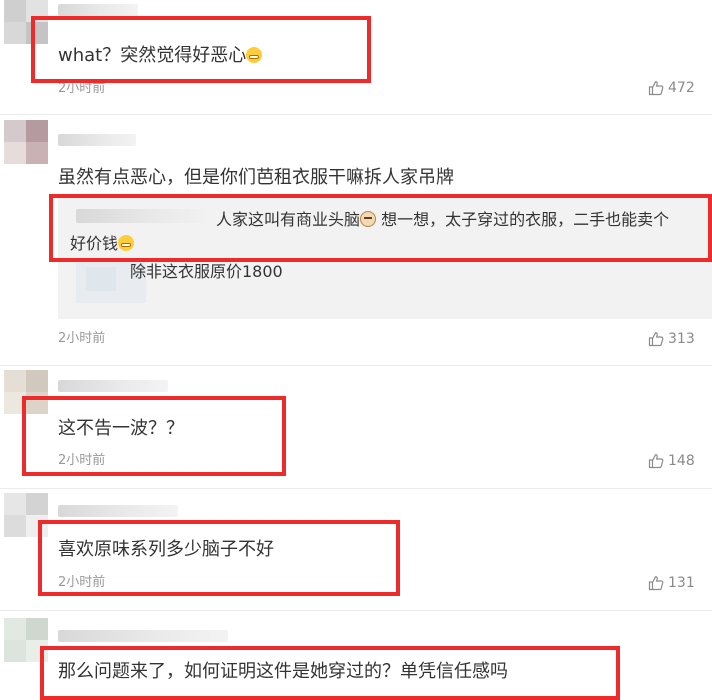 This screenshot has height=700, width=712. I want to click on like-button: 313, so click(671, 339).